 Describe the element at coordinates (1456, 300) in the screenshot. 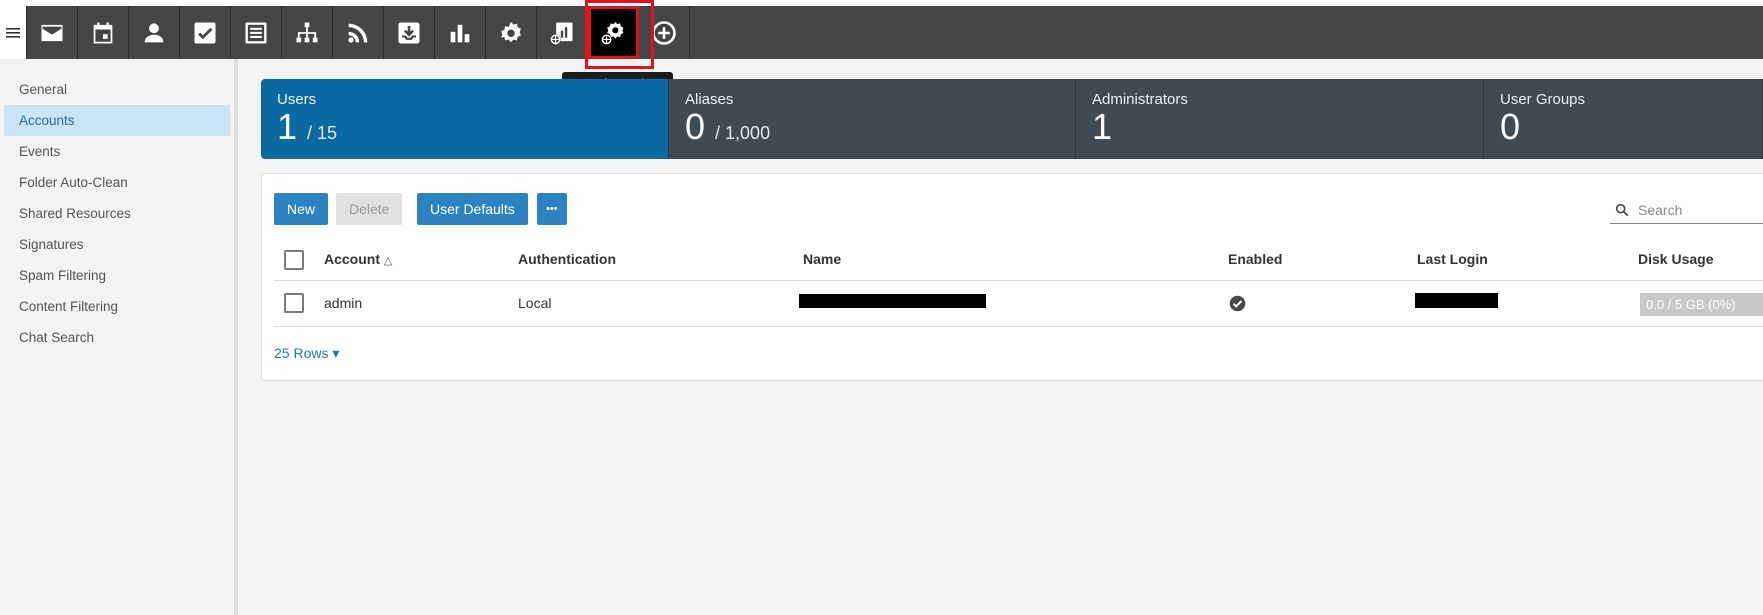

I see `row-last-login-redacted` at that location.